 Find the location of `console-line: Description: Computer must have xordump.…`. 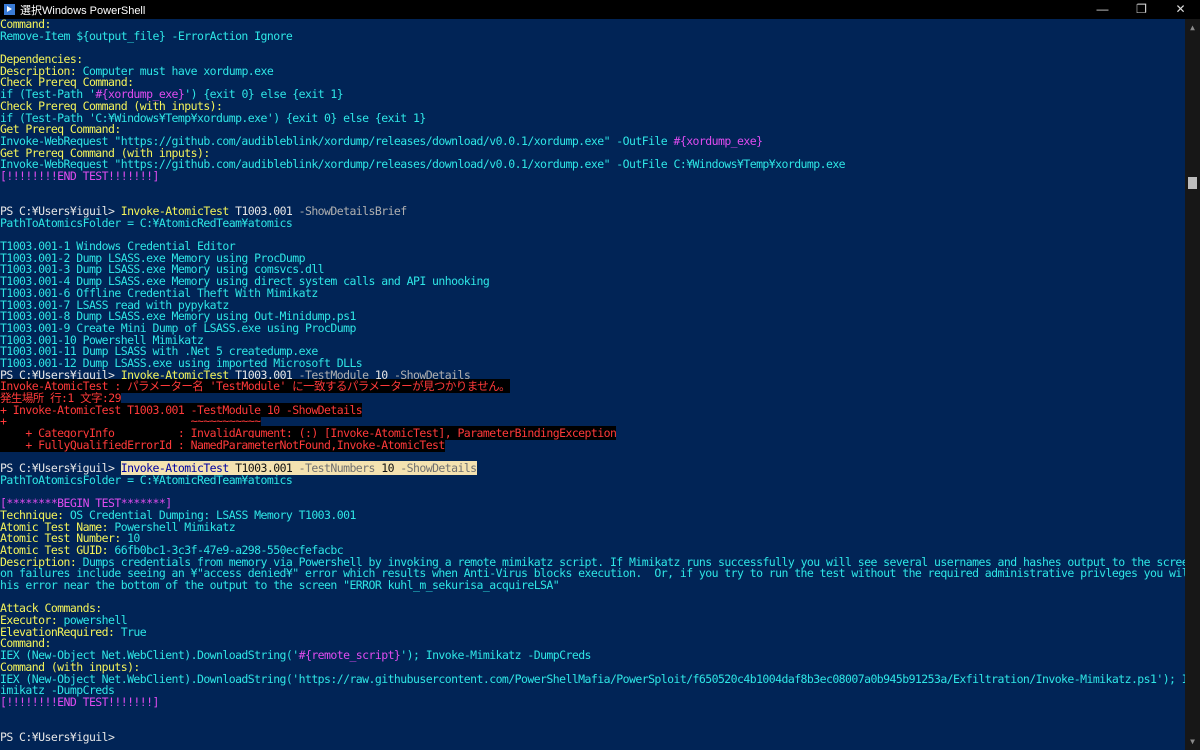

console-line: Description: Computer must have xordump.… is located at coordinates (592, 71).